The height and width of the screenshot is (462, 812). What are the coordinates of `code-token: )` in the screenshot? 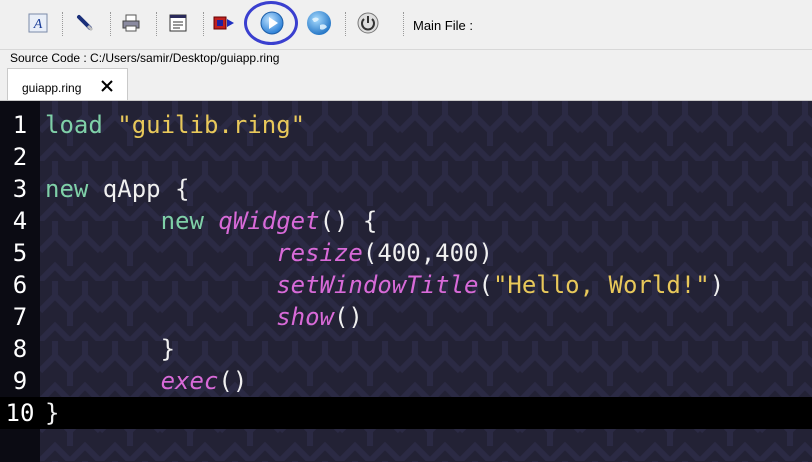 It's located at (717, 285).